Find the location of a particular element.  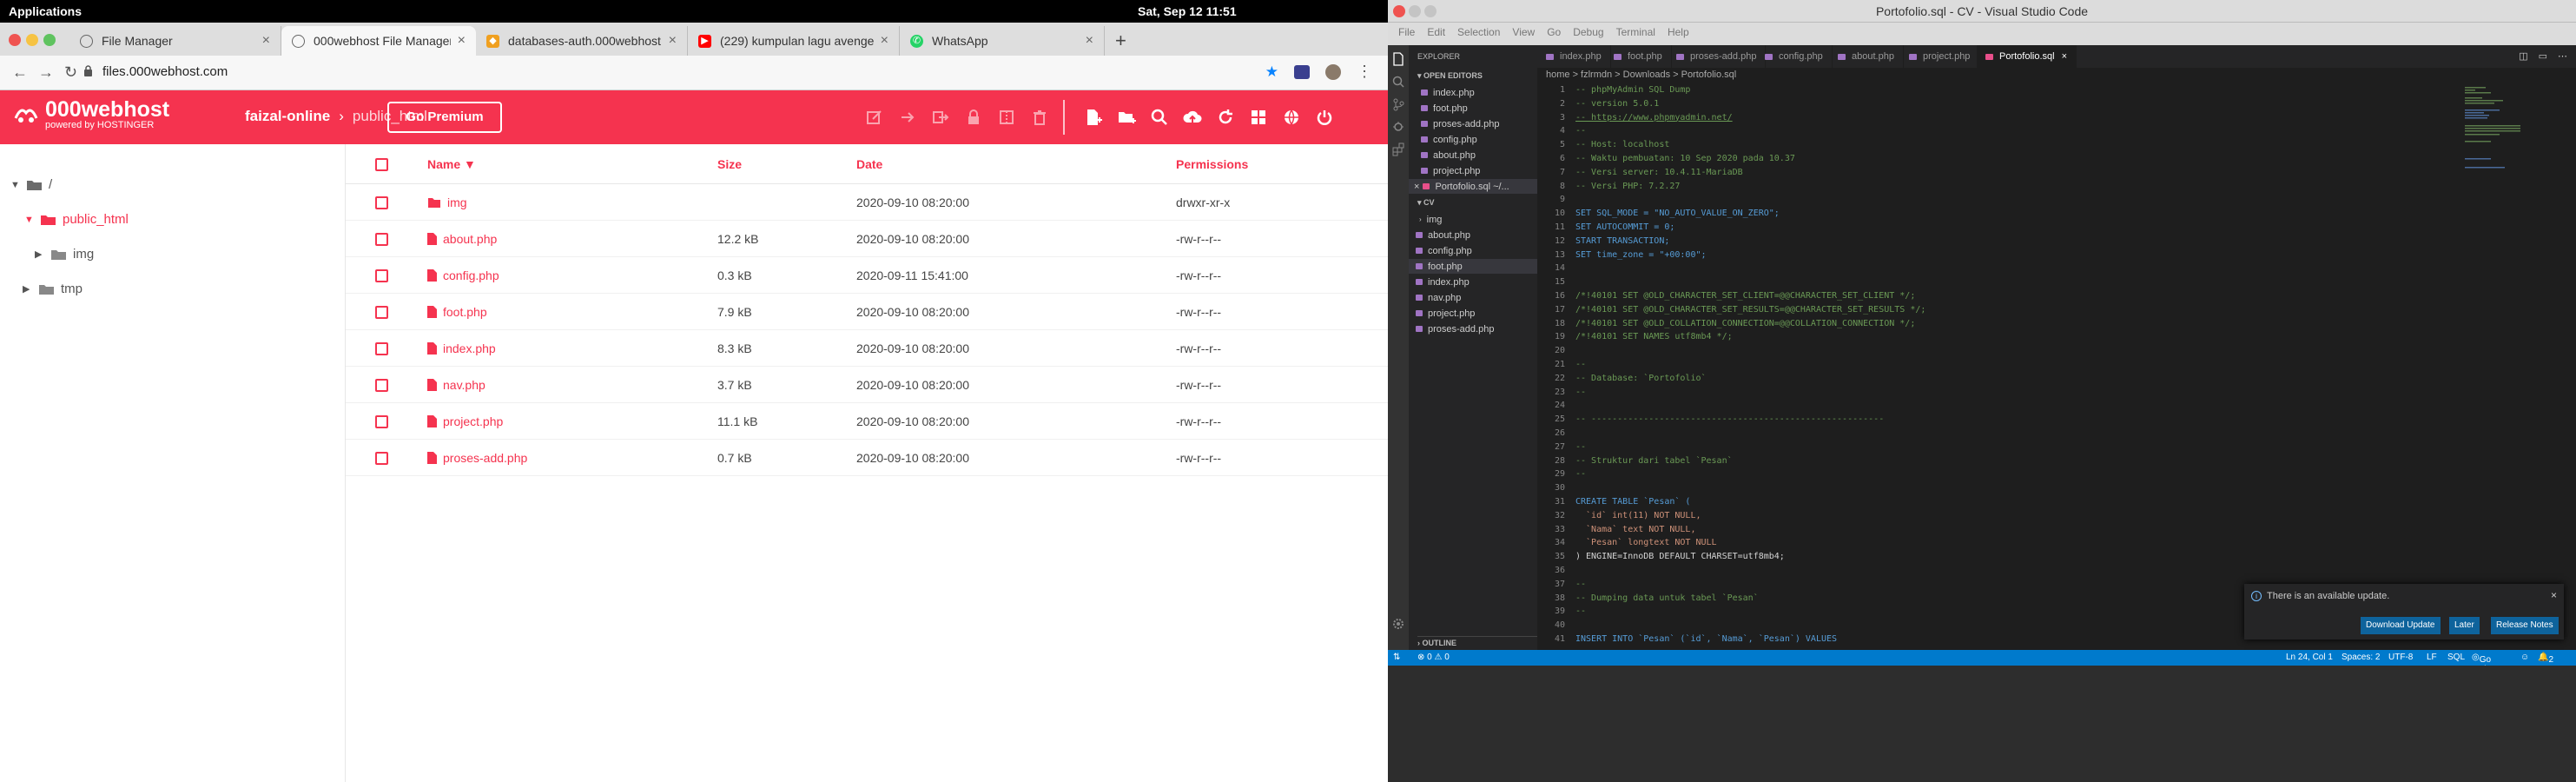

explorer-item: nav.php is located at coordinates (1473, 298).